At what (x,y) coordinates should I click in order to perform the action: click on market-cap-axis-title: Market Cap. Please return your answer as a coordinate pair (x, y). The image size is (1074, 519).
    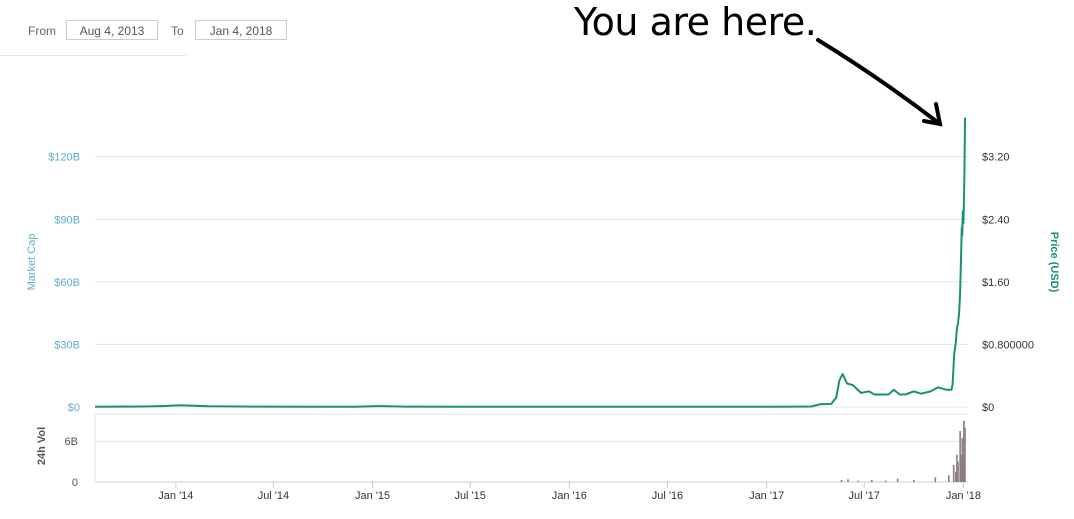
    Looking at the image, I should click on (32, 262).